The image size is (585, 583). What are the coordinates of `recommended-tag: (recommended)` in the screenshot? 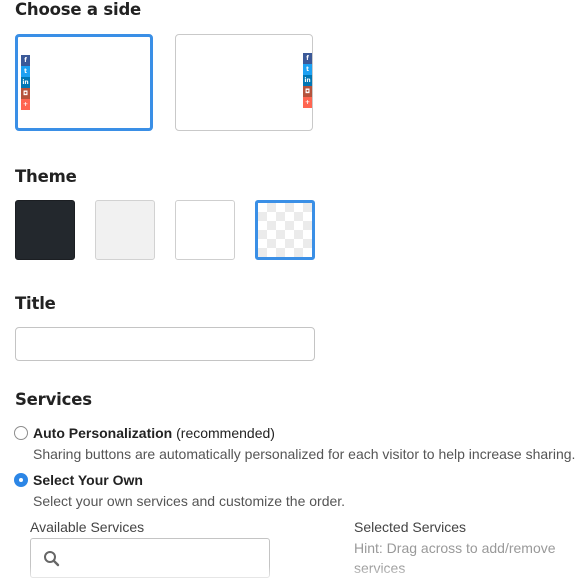 It's located at (225, 433).